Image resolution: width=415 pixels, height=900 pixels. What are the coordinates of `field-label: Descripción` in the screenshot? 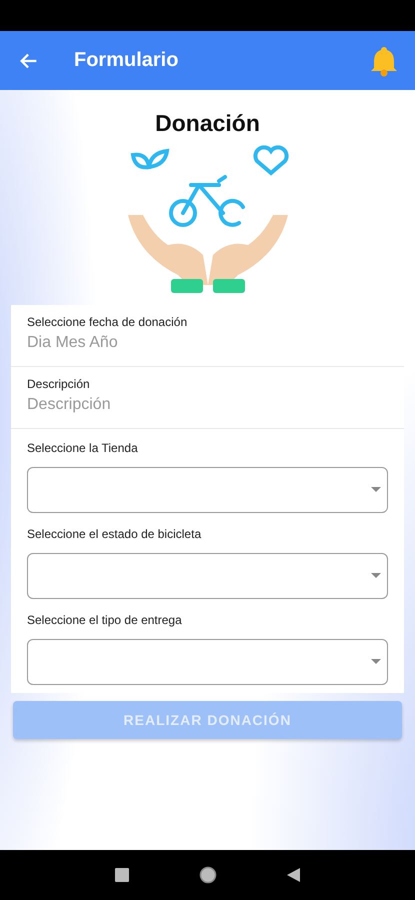 It's located at (59, 384).